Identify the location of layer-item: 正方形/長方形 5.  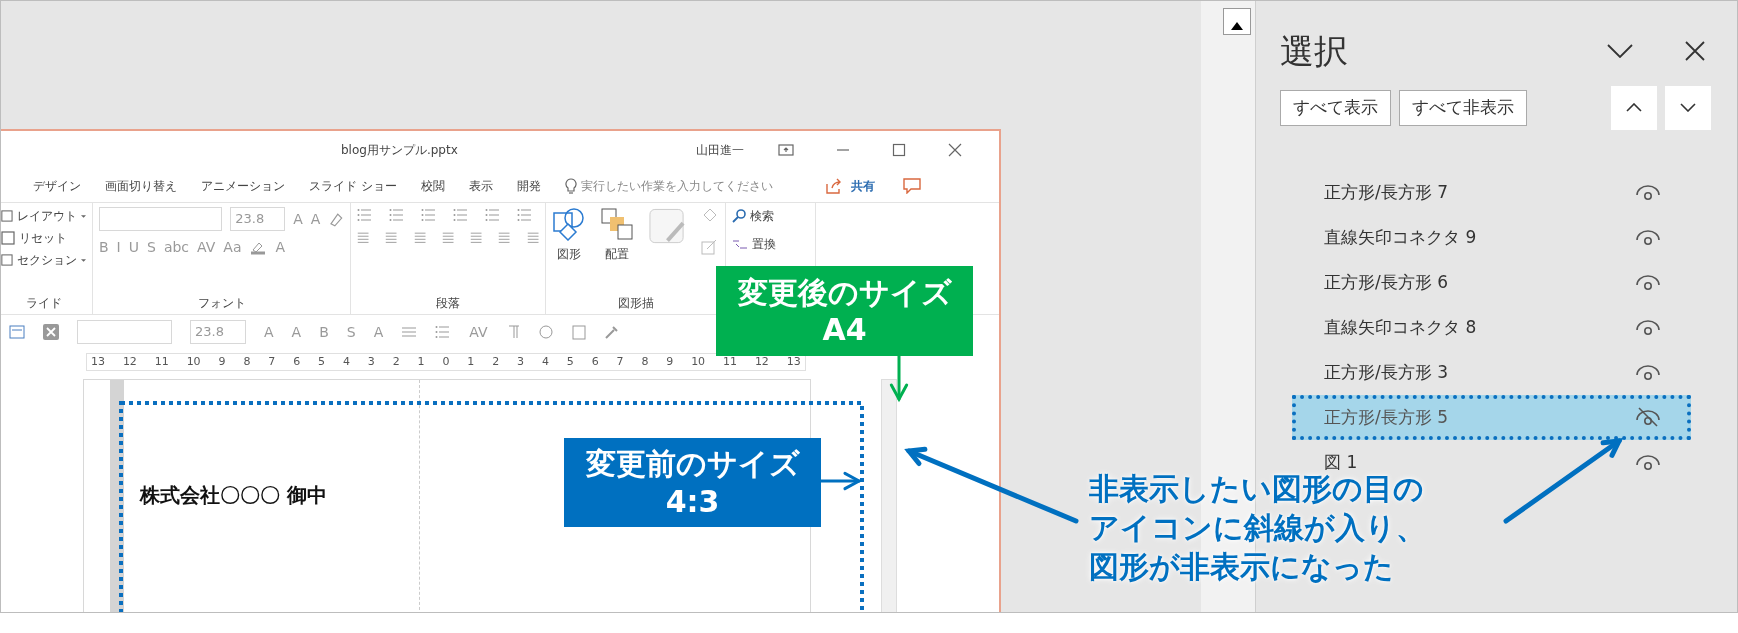
(1491, 417).